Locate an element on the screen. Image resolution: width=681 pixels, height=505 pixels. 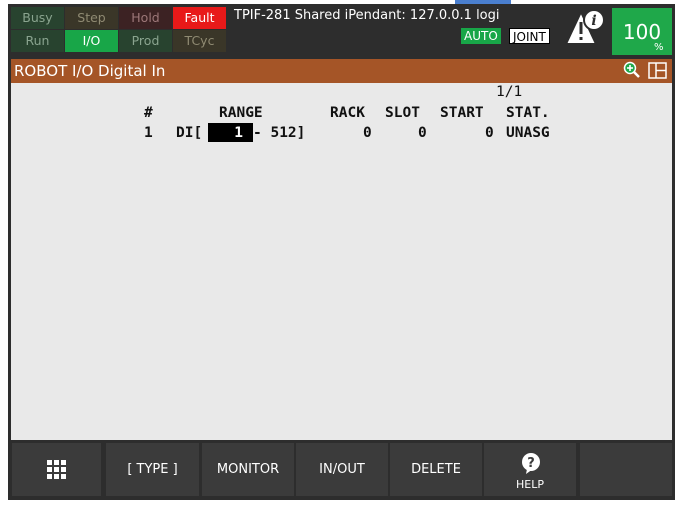
help-button: ? HELP is located at coordinates (530, 469).